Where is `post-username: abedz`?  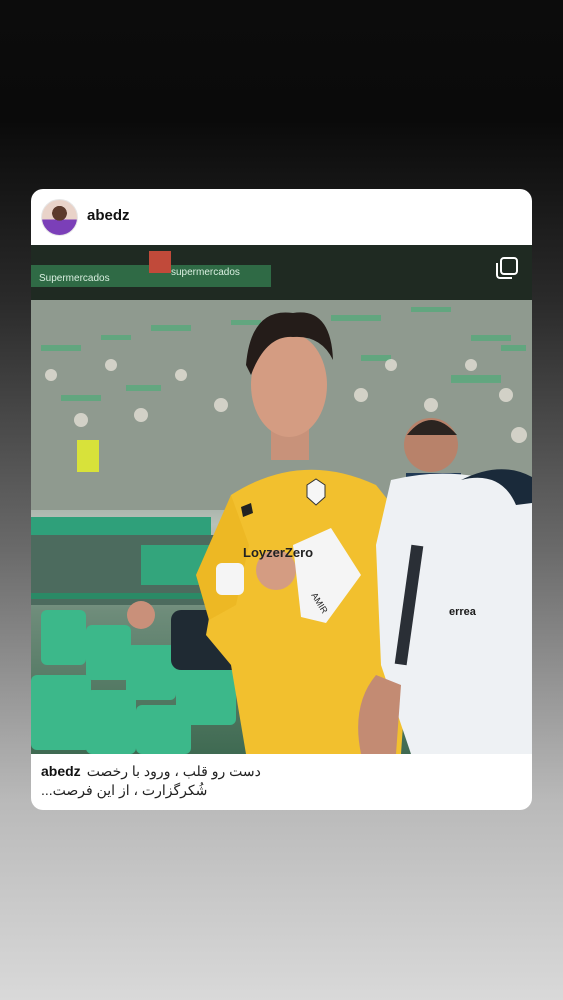
post-username: abedz is located at coordinates (108, 215).